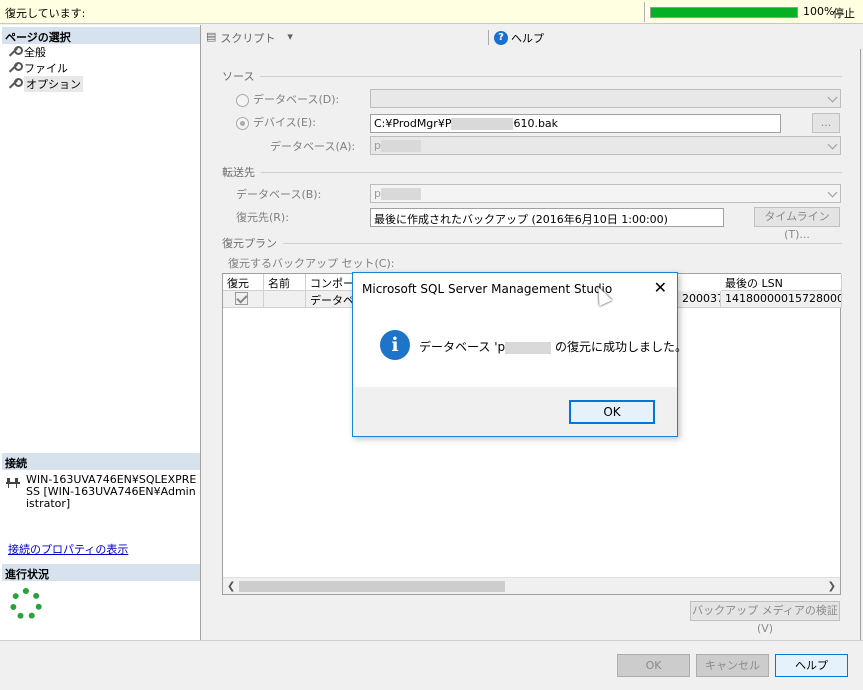 This screenshot has width=863, height=690. Describe the element at coordinates (53, 84) in the screenshot. I see `page-label: オプション` at that location.